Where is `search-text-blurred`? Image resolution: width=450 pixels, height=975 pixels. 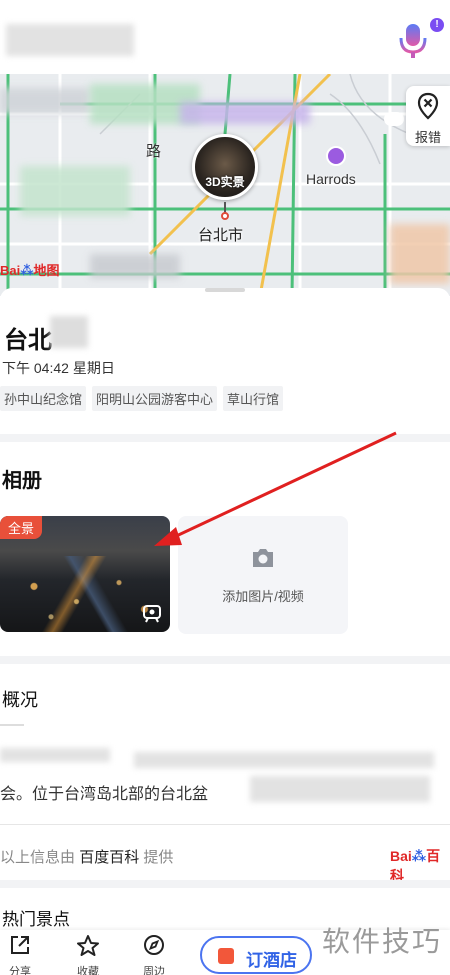 search-text-blurred is located at coordinates (70, 40).